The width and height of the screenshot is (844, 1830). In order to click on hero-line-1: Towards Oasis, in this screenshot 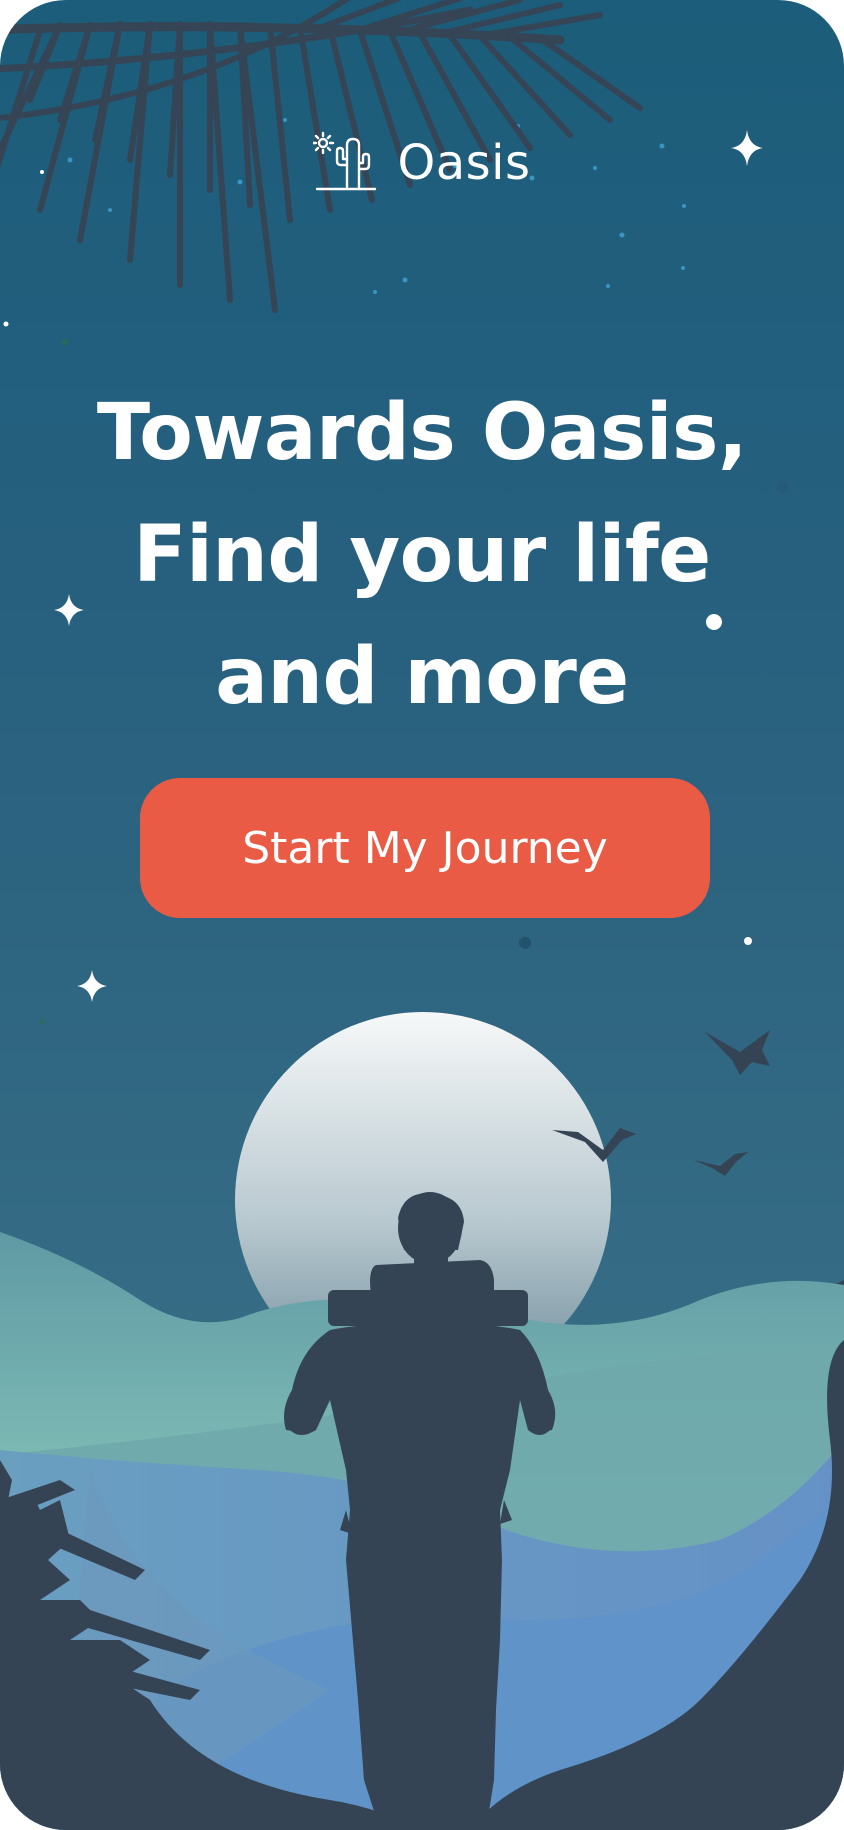, I will do `click(422, 433)`.